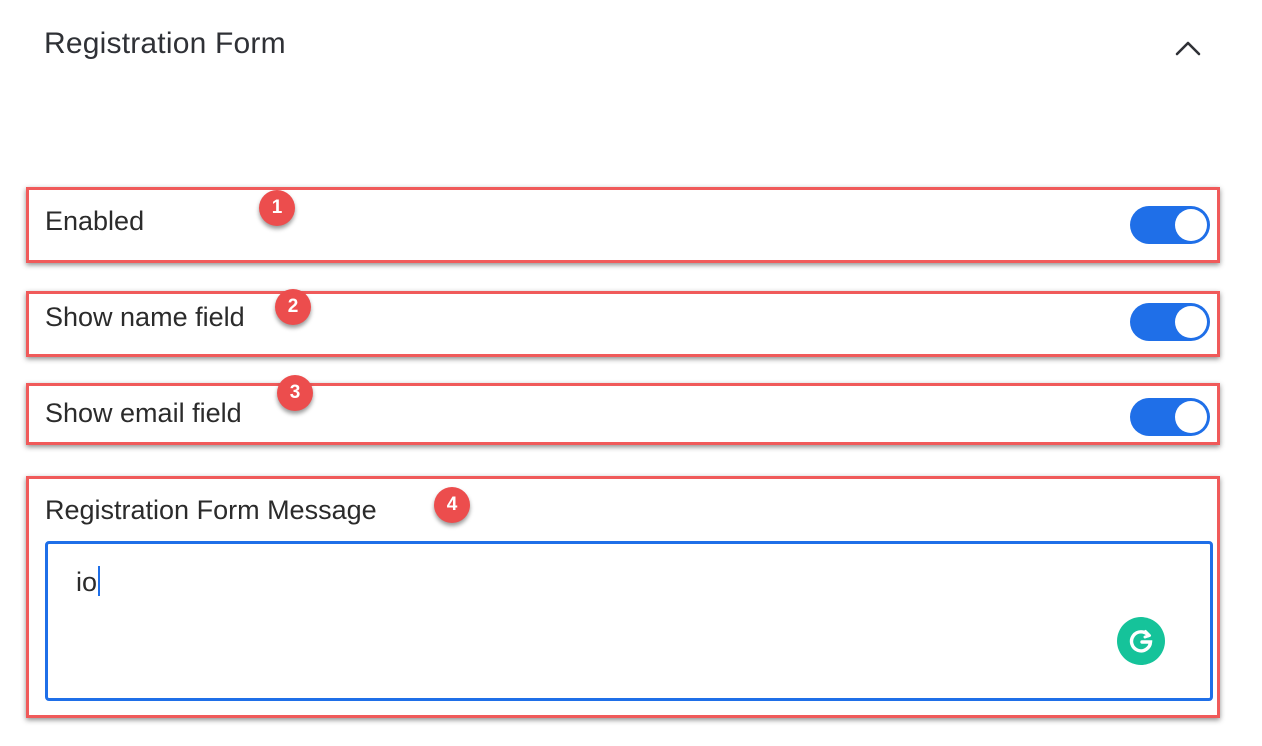 The height and width of the screenshot is (746, 1262). Describe the element at coordinates (277, 208) in the screenshot. I see `annotation-badge-1: 1` at that location.